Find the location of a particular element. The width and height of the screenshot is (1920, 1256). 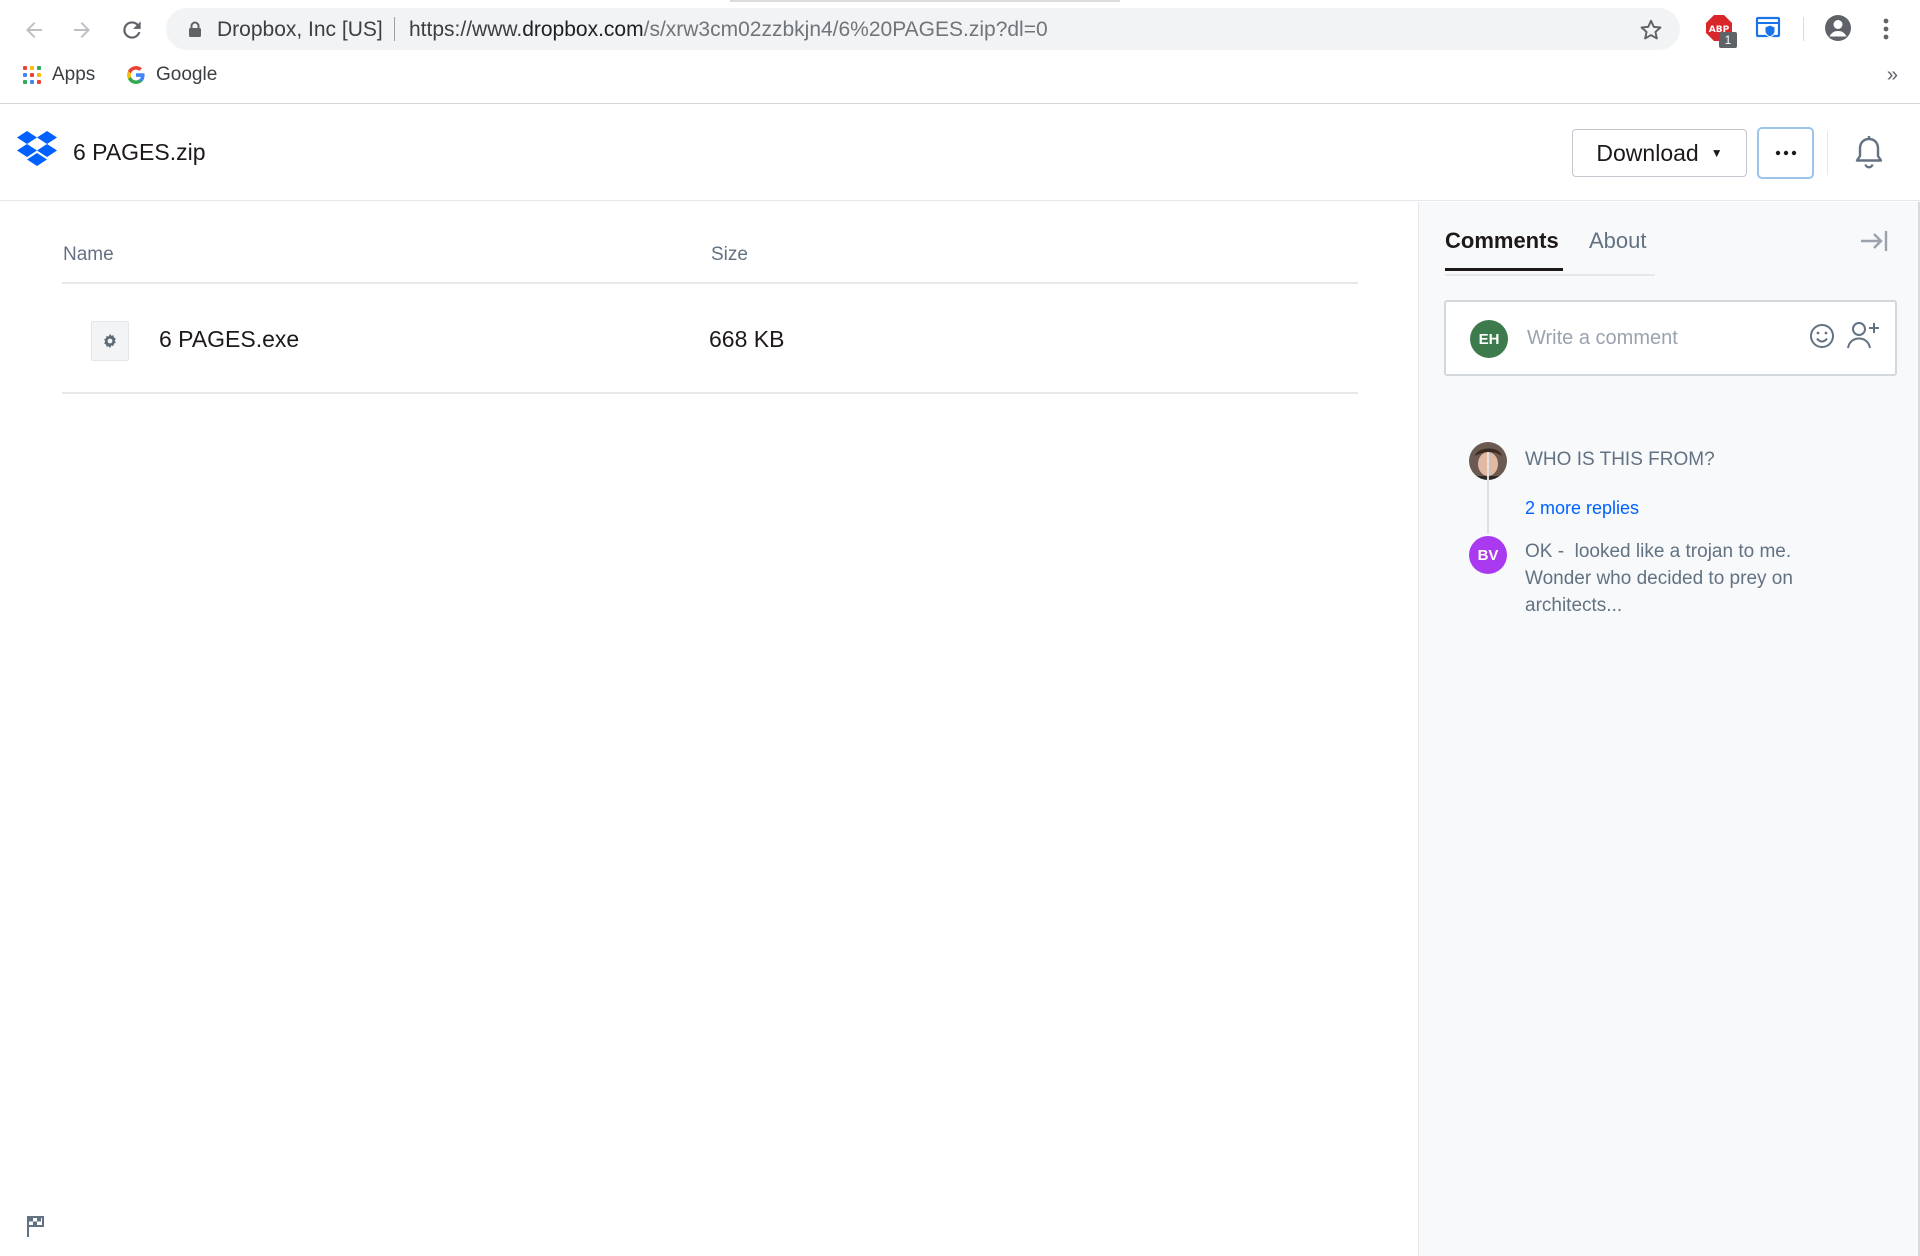

comment-input is located at coordinates (1665, 338).